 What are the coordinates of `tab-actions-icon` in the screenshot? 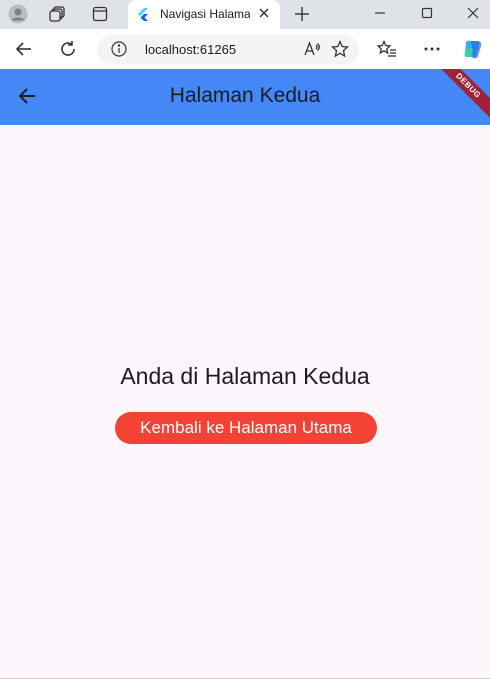 It's located at (100, 14).